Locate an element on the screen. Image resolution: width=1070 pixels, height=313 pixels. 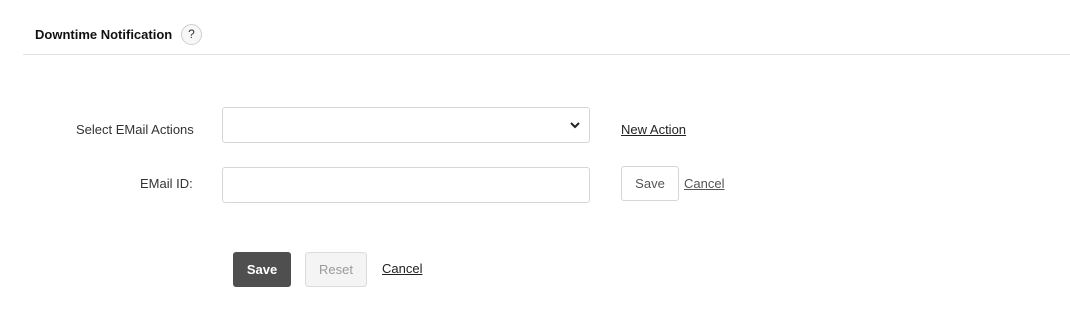
email-id-label: EMail ID: is located at coordinates (166, 183).